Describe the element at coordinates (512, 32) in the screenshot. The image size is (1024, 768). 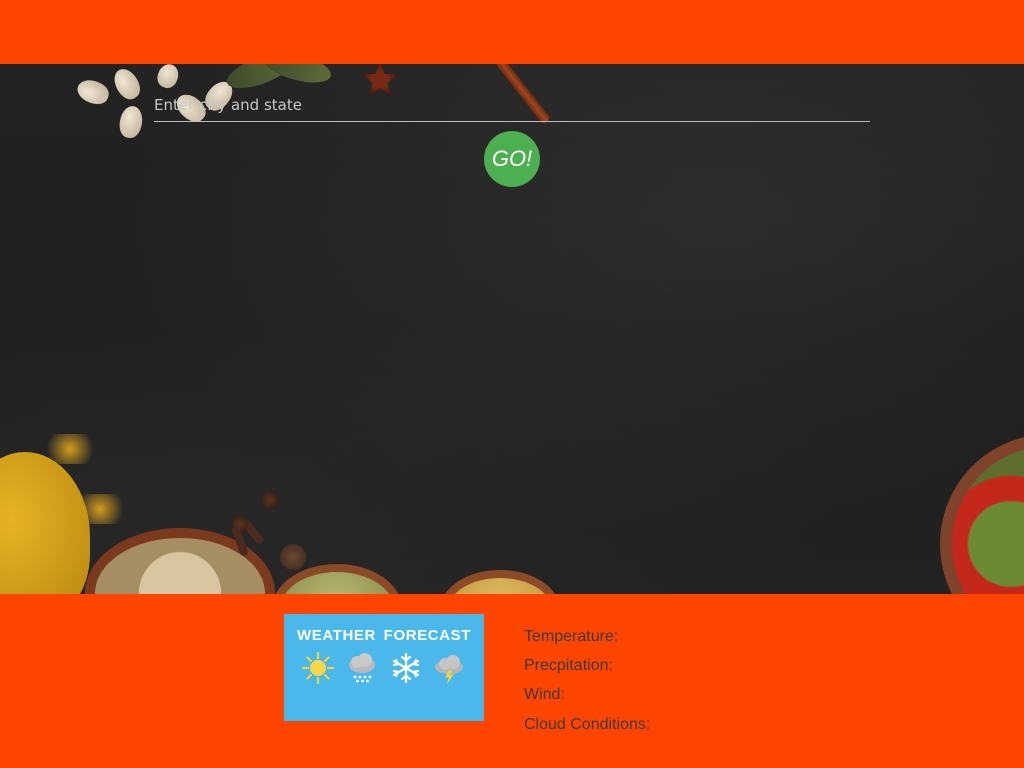
I see `header-bar` at that location.